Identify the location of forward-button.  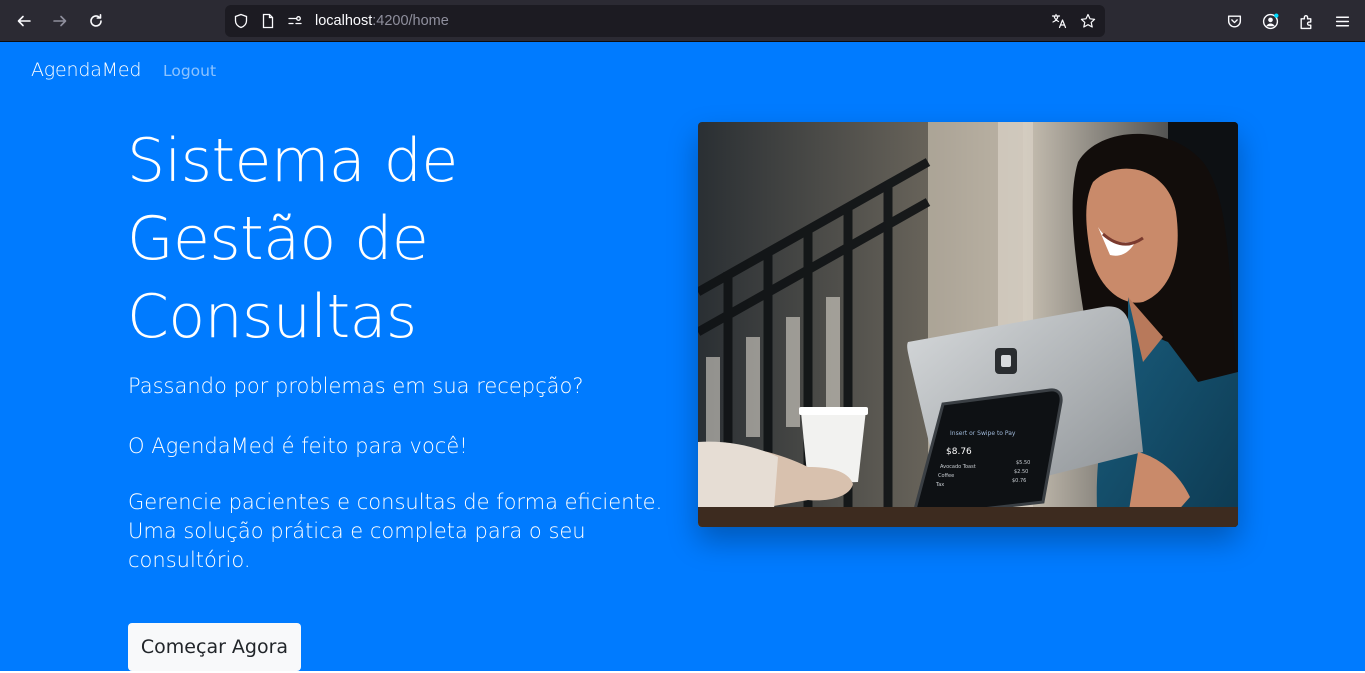
(60, 21).